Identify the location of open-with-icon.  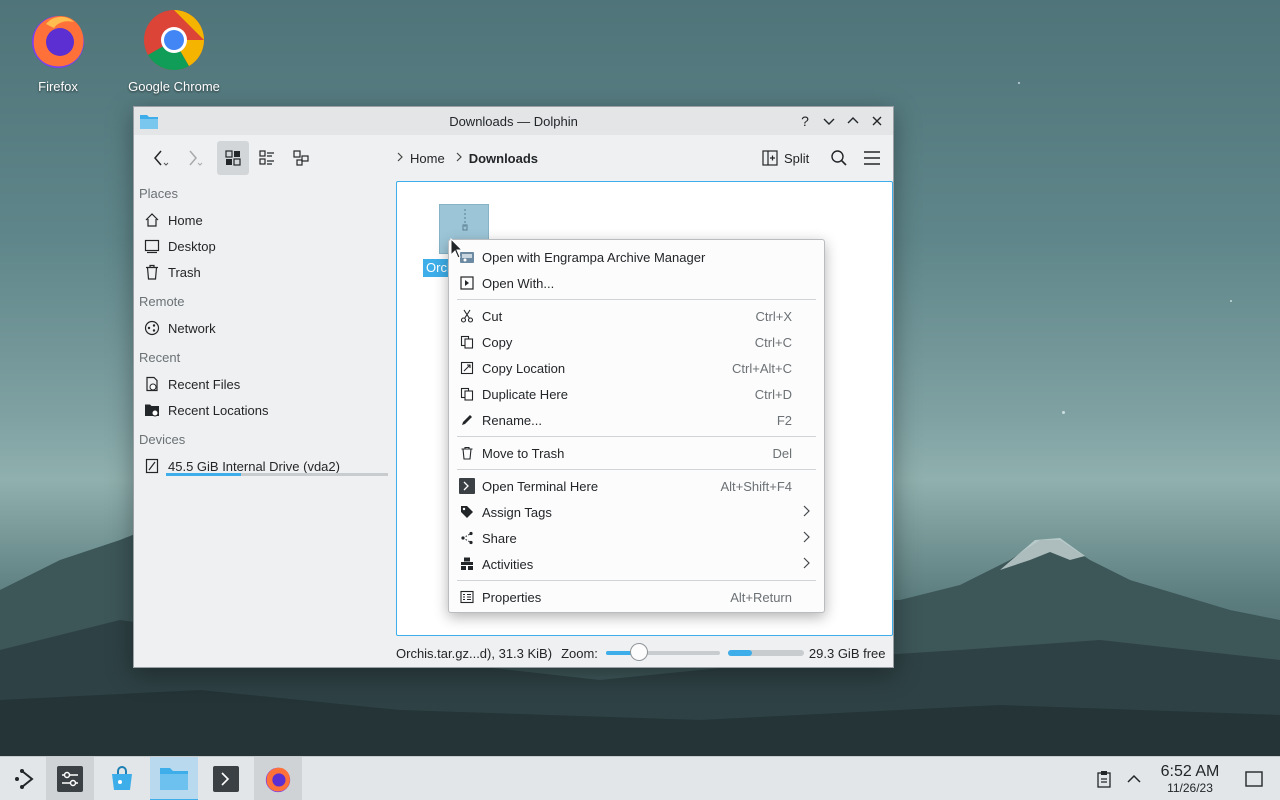
(467, 283).